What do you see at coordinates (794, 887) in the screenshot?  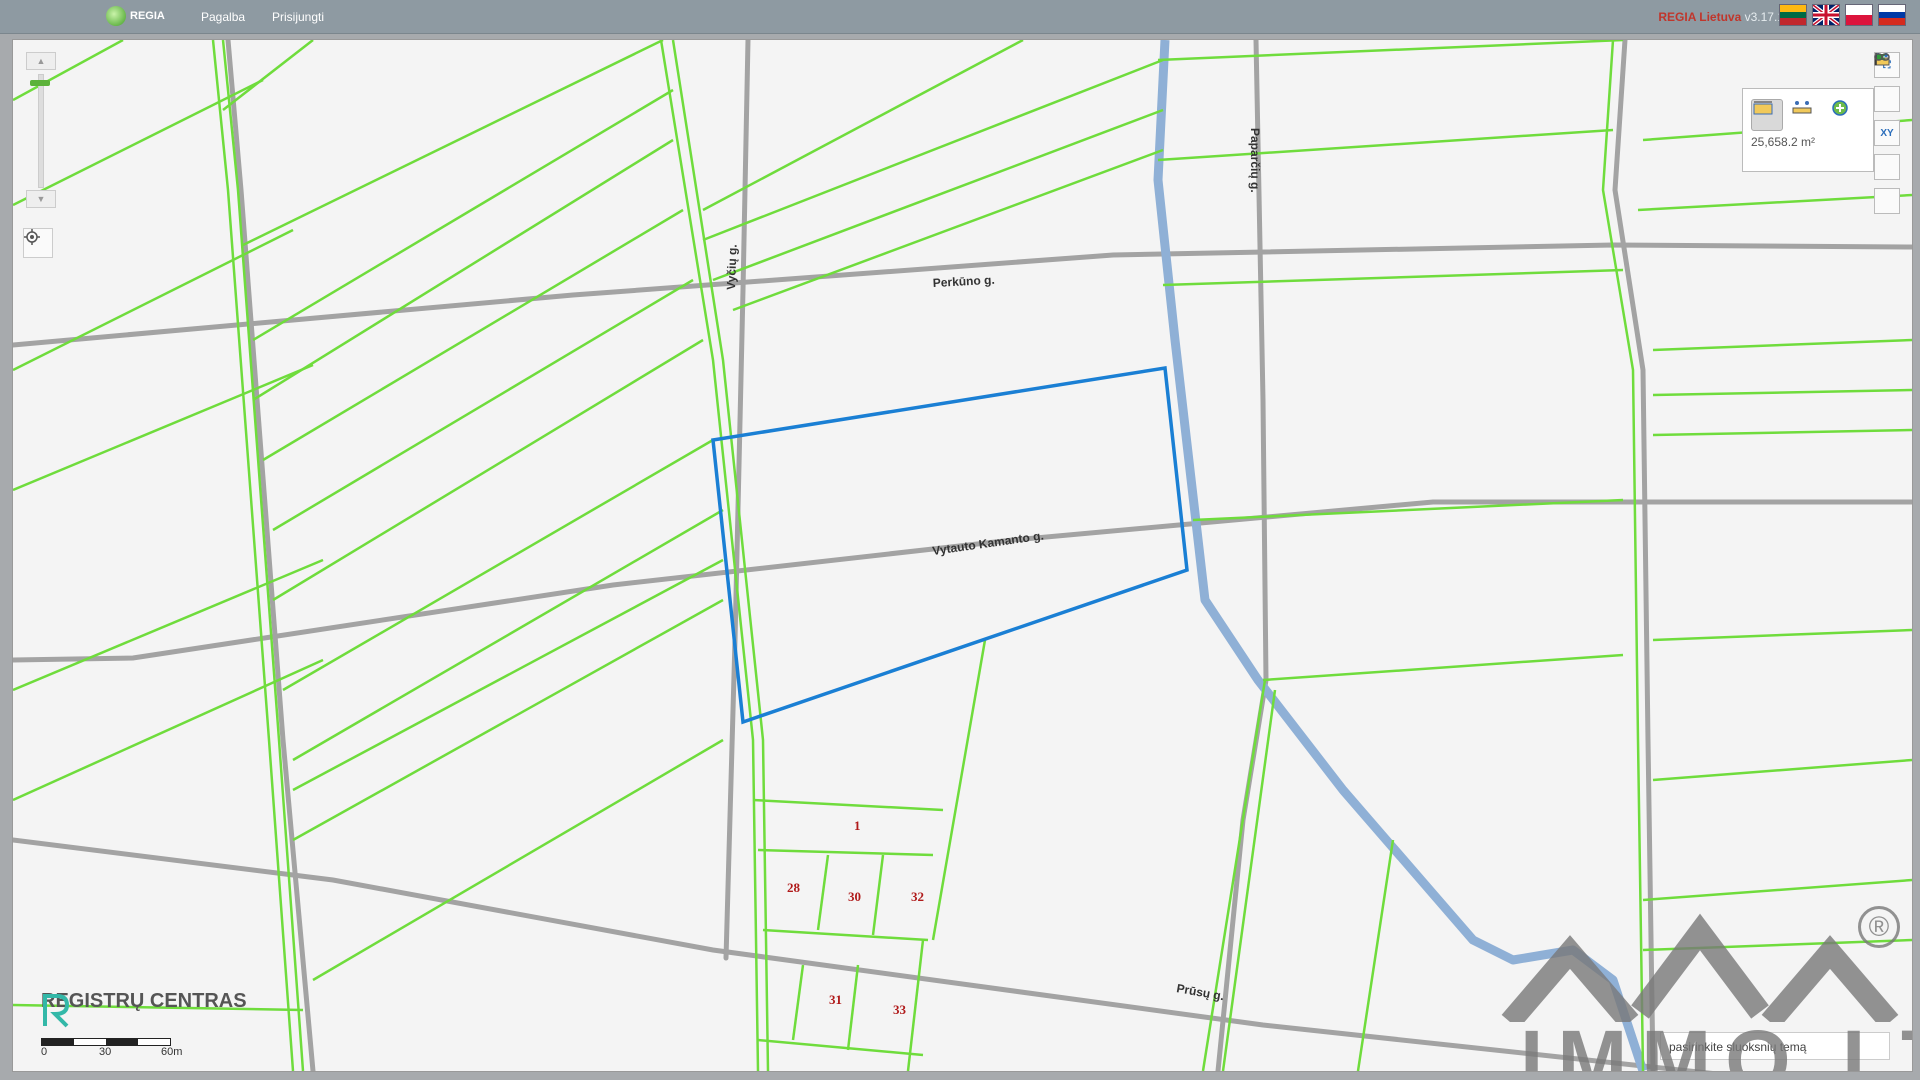 I see `parcel-label-28: 28` at bounding box center [794, 887].